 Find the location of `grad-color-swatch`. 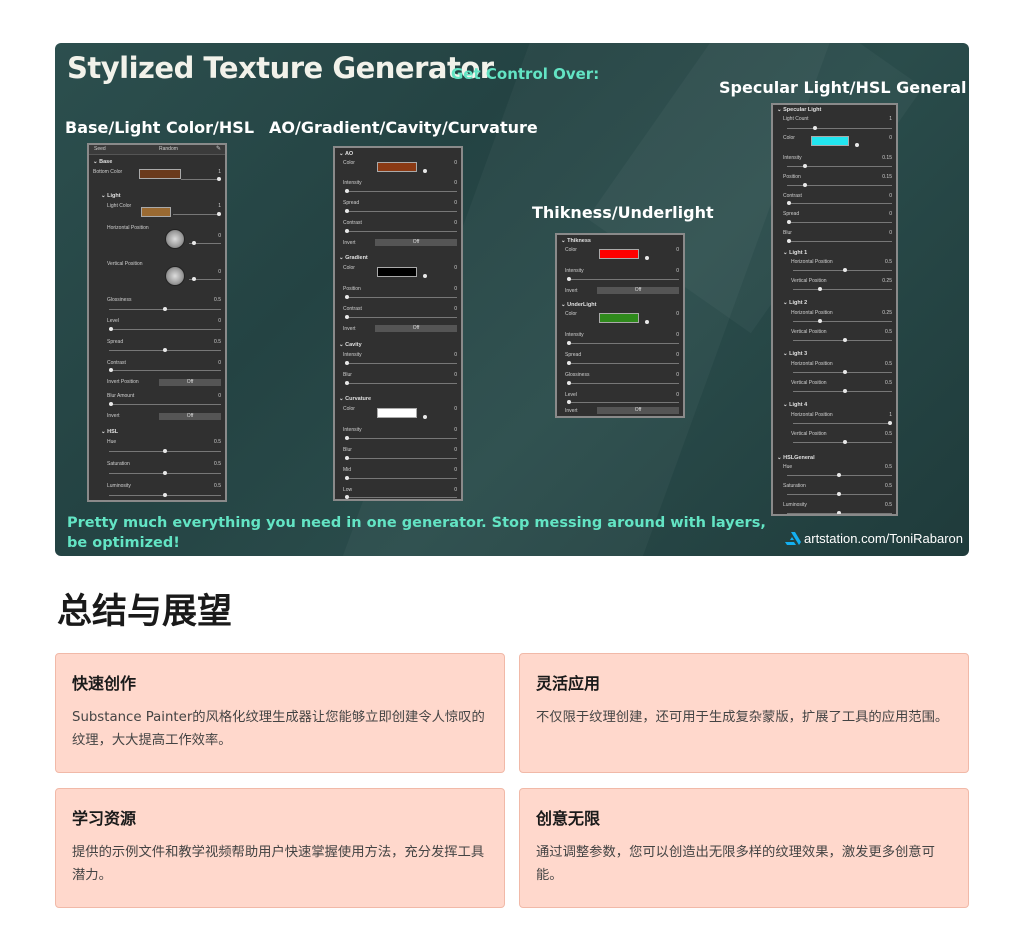

grad-color-swatch is located at coordinates (397, 272).